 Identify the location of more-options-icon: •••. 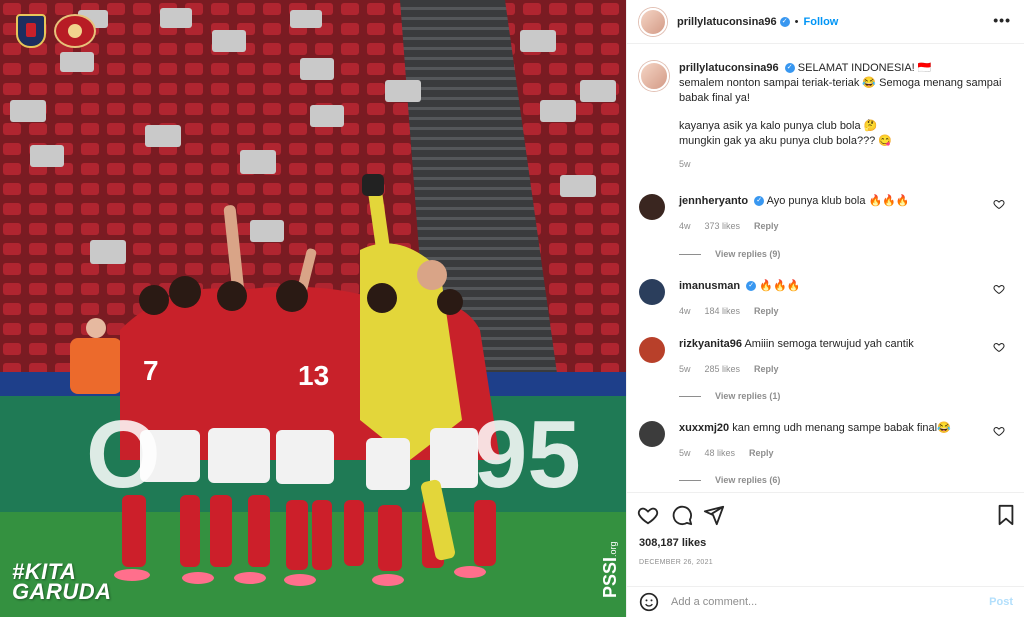
(1002, 20).